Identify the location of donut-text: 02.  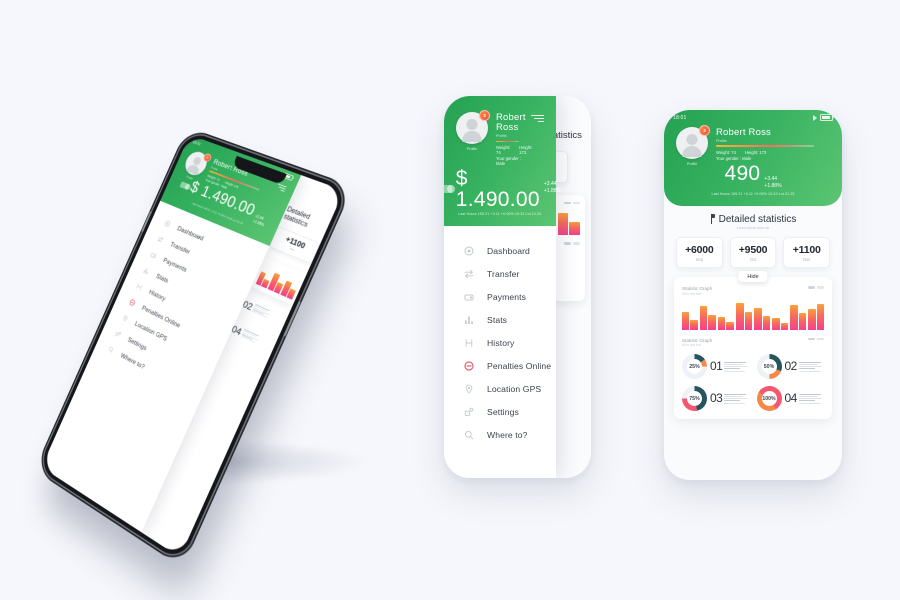
(803, 365).